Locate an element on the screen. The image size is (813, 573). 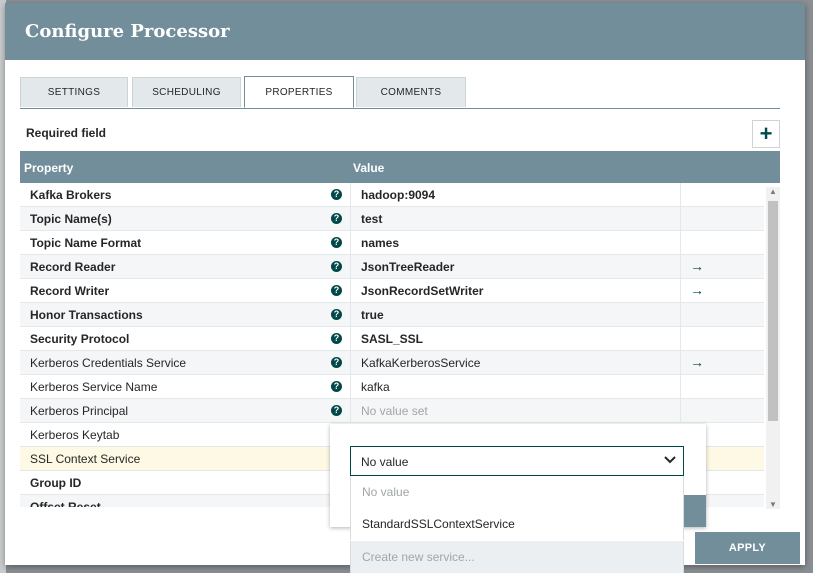
property-value: test is located at coordinates (371, 219).